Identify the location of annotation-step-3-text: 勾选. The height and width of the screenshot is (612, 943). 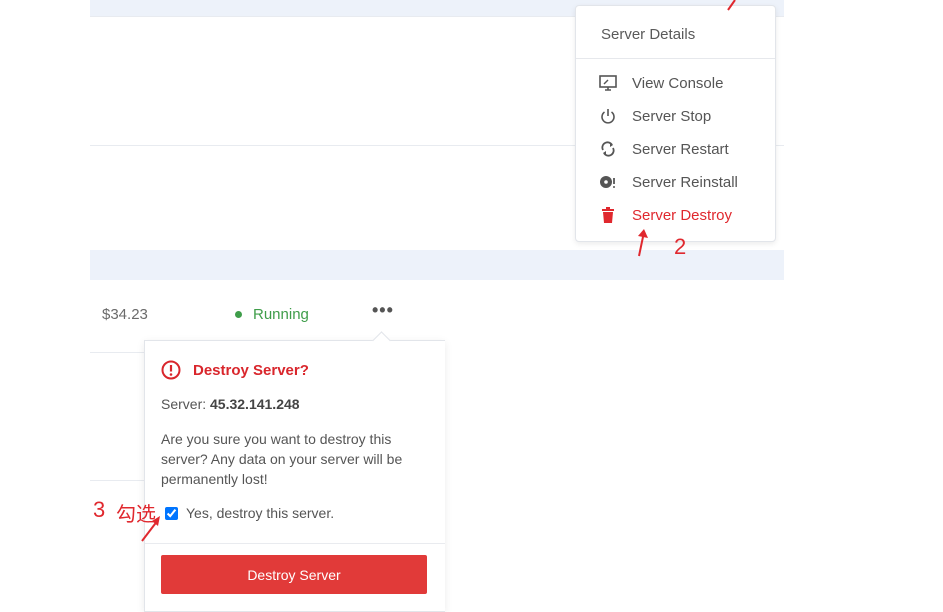
(136, 514).